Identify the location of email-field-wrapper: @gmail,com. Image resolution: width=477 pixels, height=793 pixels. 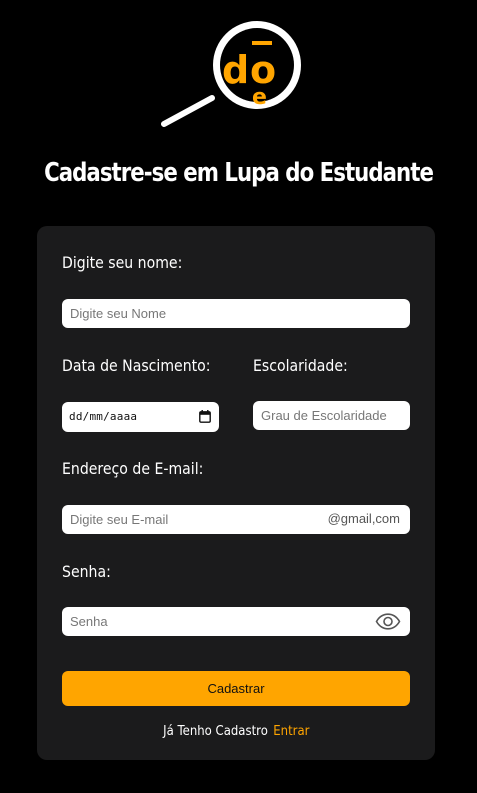
(236, 519).